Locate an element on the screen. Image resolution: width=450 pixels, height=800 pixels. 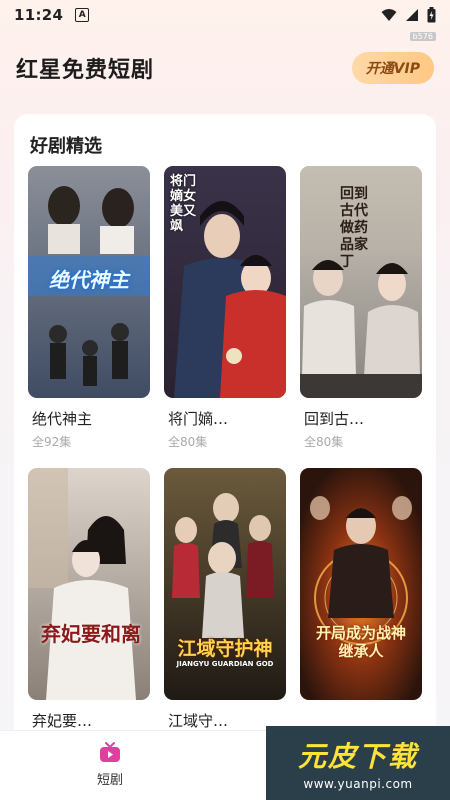
signal-icon is located at coordinates (412, 15).